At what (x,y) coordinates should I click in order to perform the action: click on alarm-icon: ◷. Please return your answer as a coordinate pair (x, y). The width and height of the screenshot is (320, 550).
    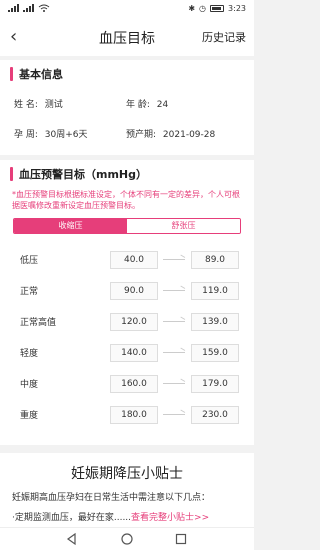
    Looking at the image, I should click on (203, 8).